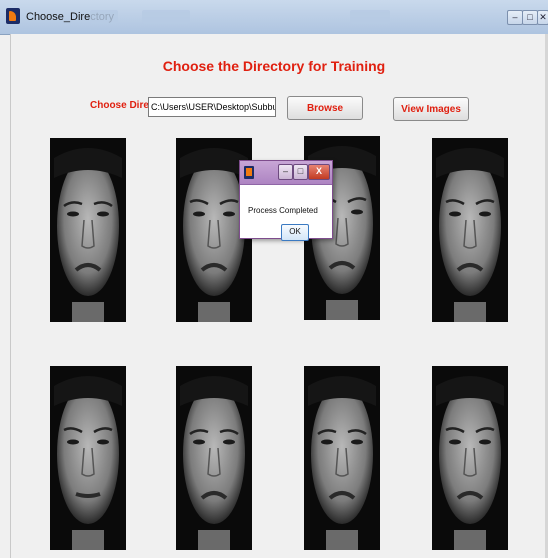  I want to click on process-dialog: – □ X Process Completed OK, so click(286, 200).